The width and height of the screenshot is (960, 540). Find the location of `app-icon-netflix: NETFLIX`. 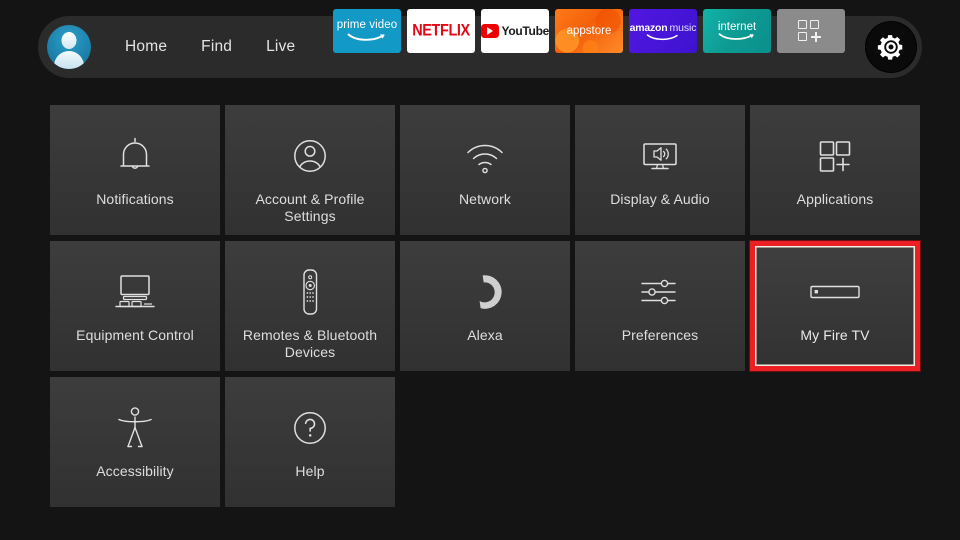

app-icon-netflix: NETFLIX is located at coordinates (441, 31).